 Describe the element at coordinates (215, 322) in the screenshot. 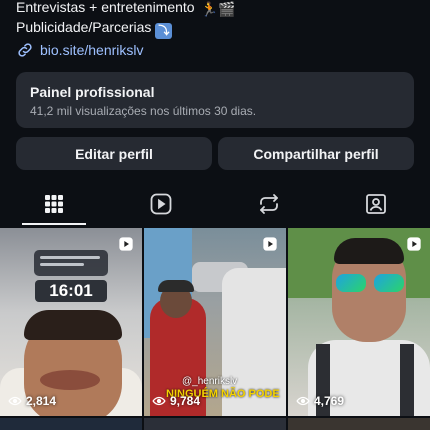

I see `post-thumbnail: @_henrikslv NINGUÉM NÃO PODE 9,784` at that location.